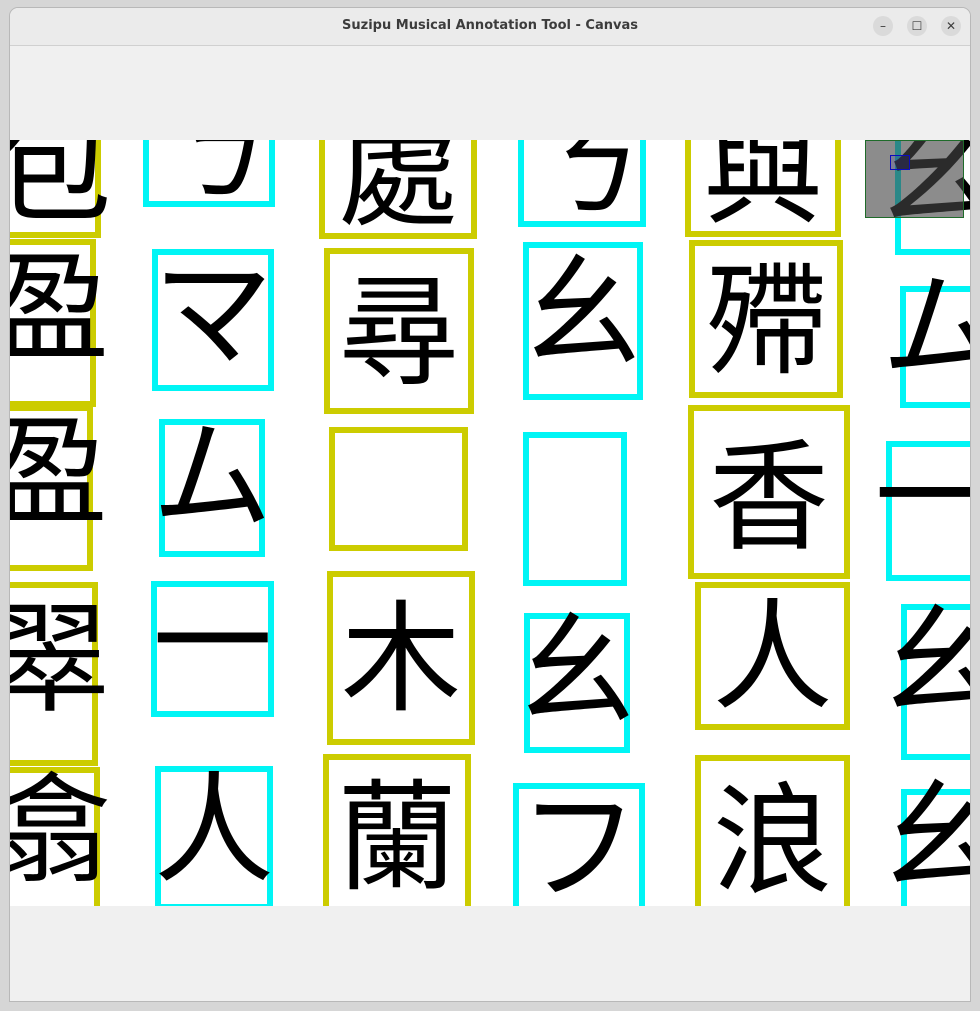  Describe the element at coordinates (397, 838) in the screenshot. I see `lyric-character: 蘭` at that location.